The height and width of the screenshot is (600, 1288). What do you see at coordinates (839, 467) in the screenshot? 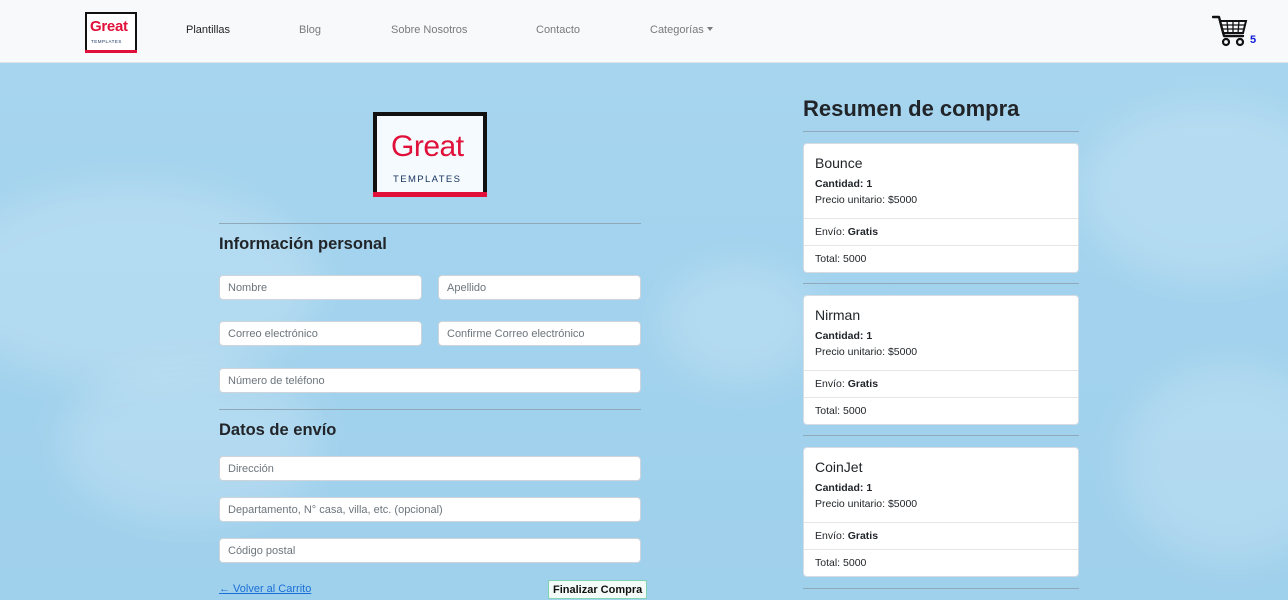
I see `item-name: CoinJet` at bounding box center [839, 467].